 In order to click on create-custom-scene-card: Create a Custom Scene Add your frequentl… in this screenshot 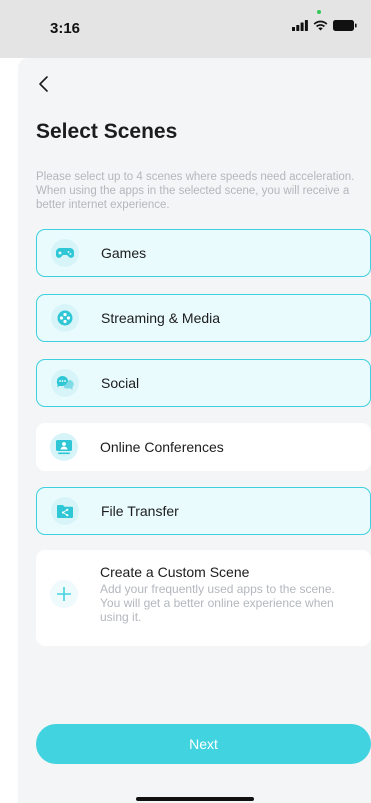, I will do `click(203, 598)`.